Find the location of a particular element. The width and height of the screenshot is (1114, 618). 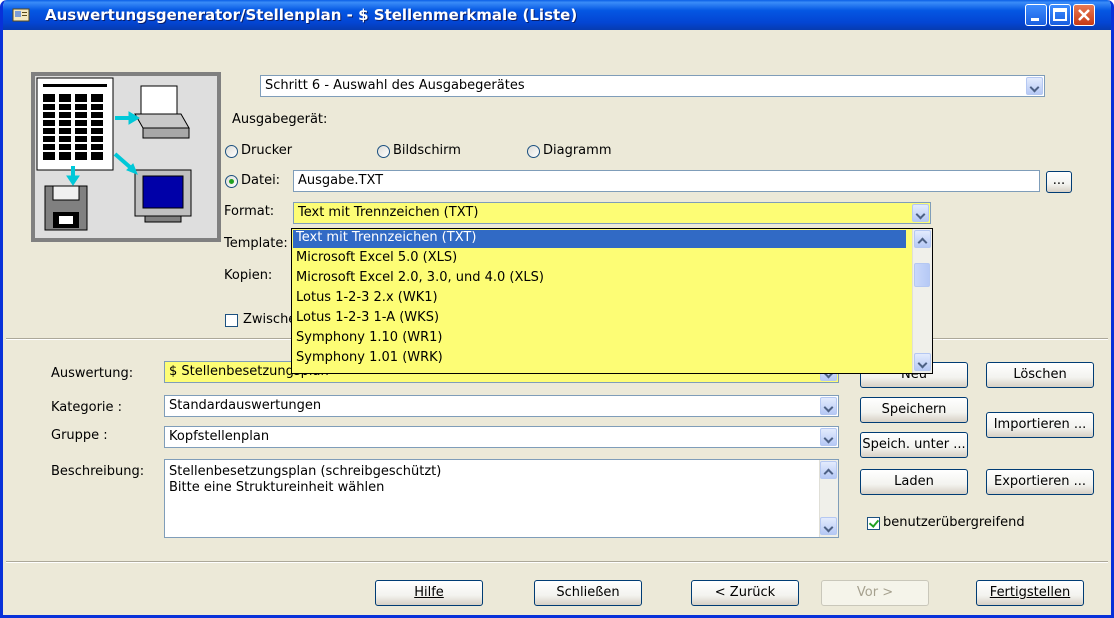

load-button: Laden is located at coordinates (914, 482).